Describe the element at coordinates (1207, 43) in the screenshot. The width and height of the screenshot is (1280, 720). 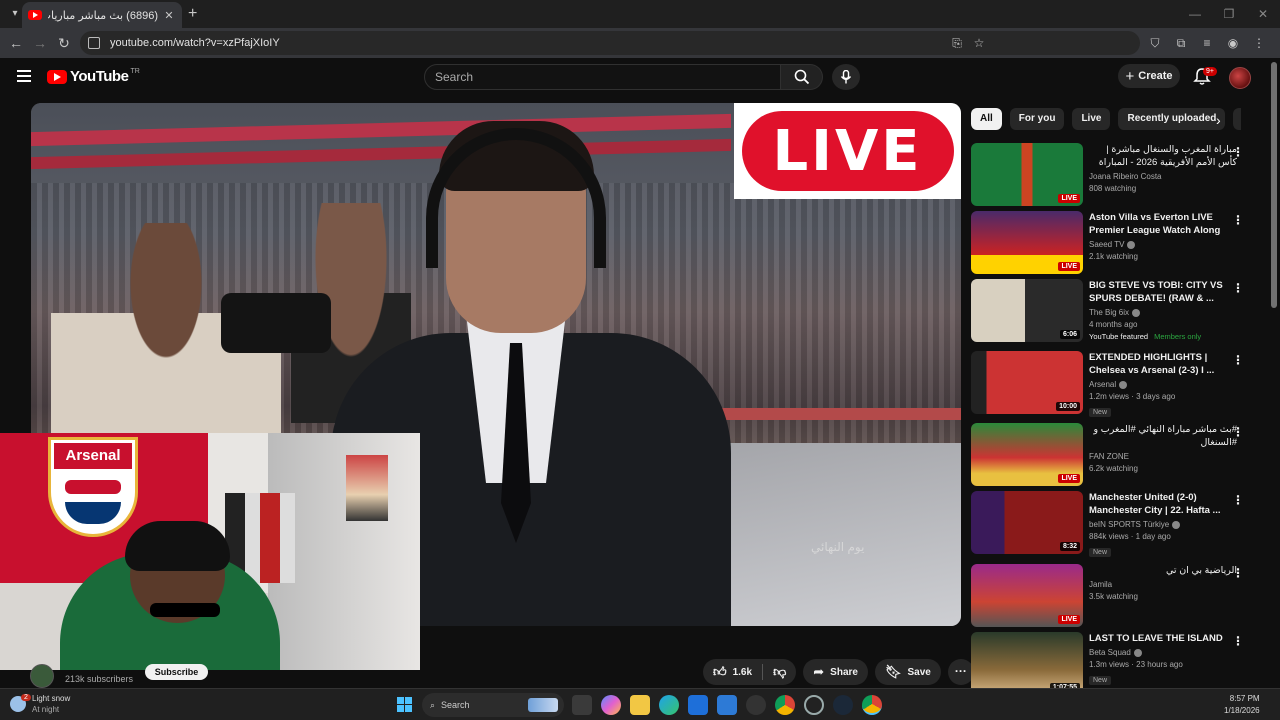
I see `media-control-icon: ≡` at that location.